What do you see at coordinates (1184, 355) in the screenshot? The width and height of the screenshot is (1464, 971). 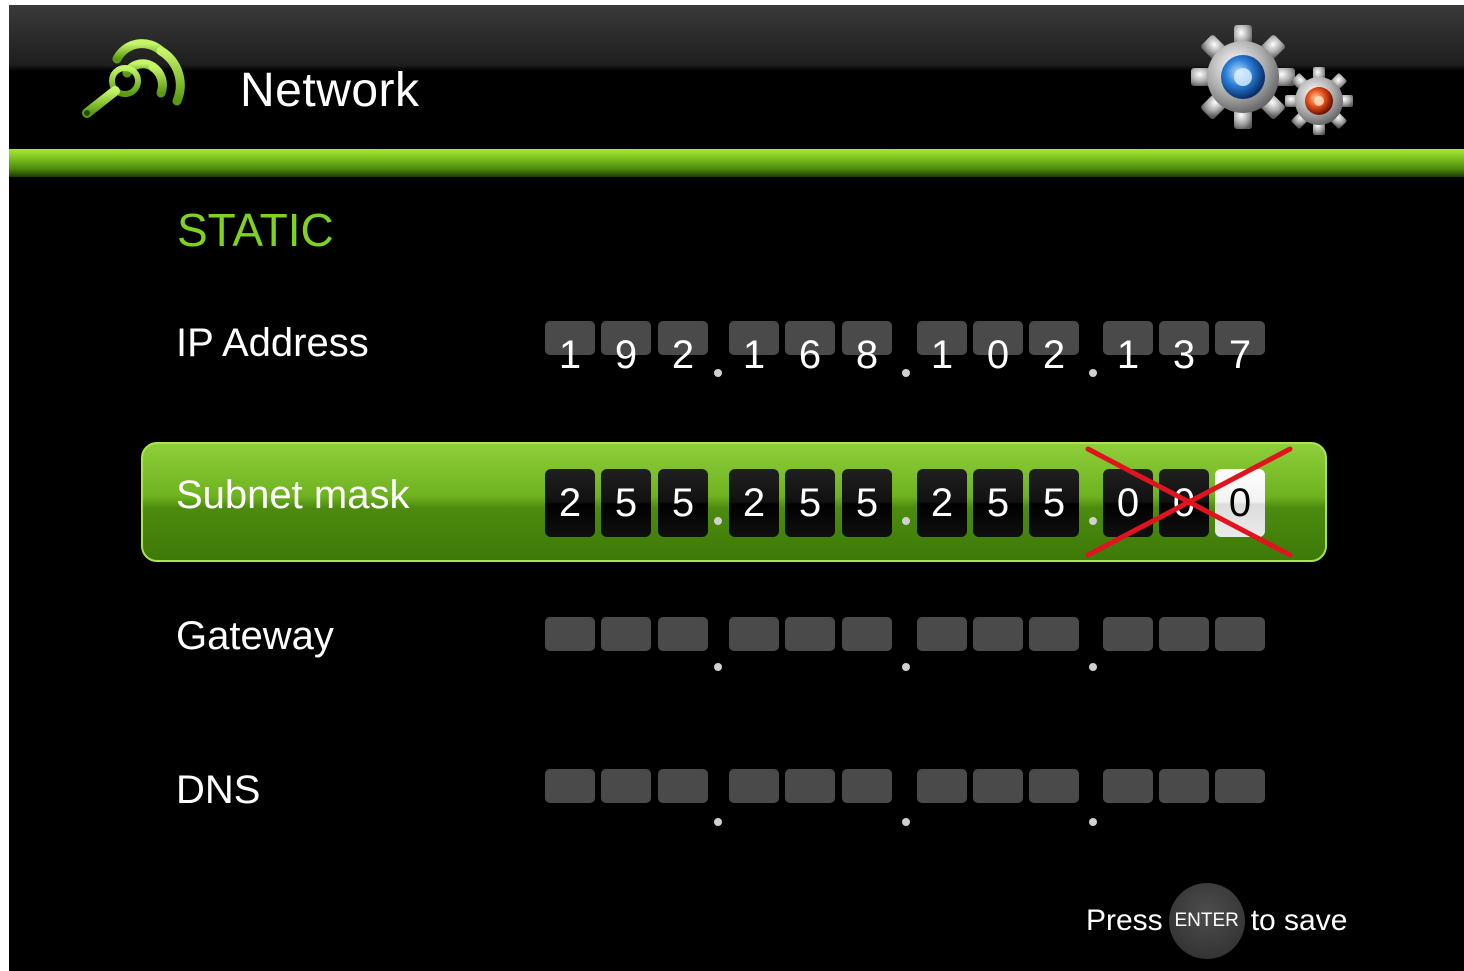 I see `octet-digit: 3` at bounding box center [1184, 355].